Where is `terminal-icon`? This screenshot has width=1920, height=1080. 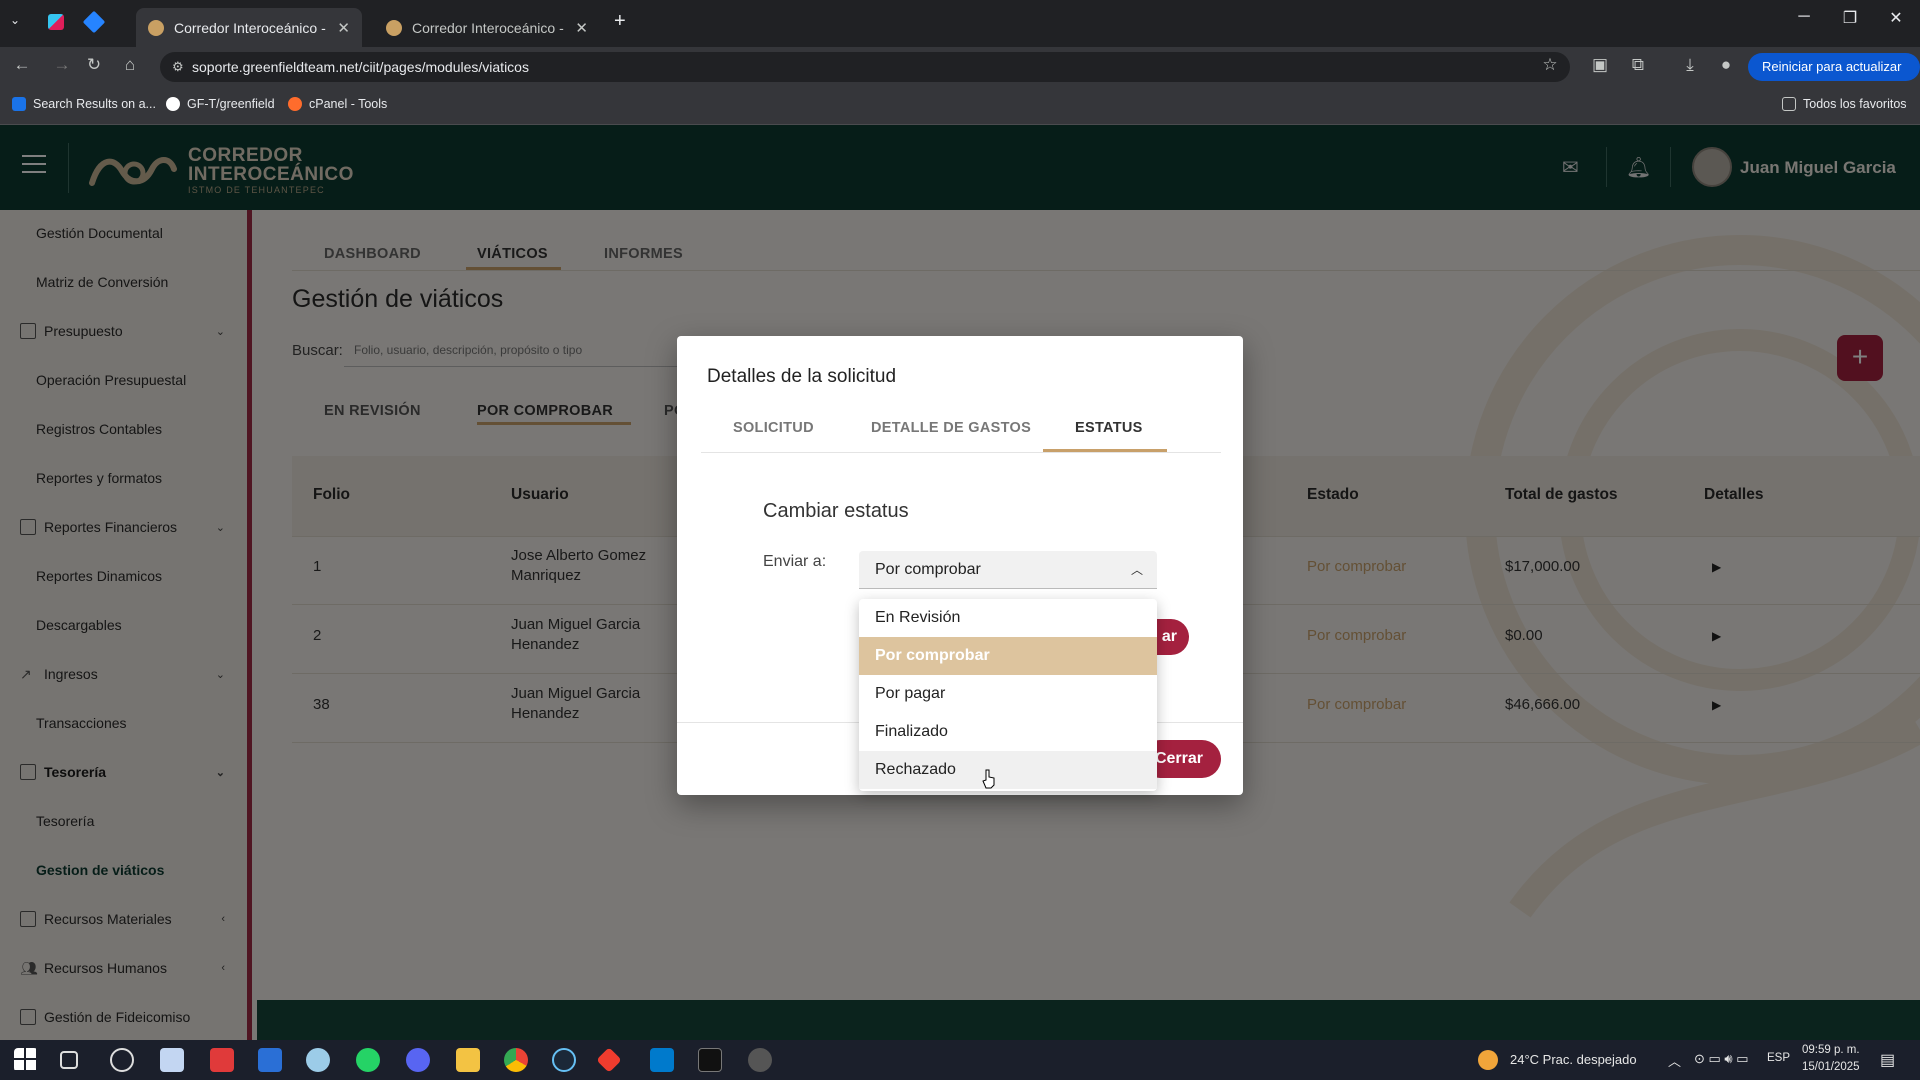 terminal-icon is located at coordinates (710, 1060).